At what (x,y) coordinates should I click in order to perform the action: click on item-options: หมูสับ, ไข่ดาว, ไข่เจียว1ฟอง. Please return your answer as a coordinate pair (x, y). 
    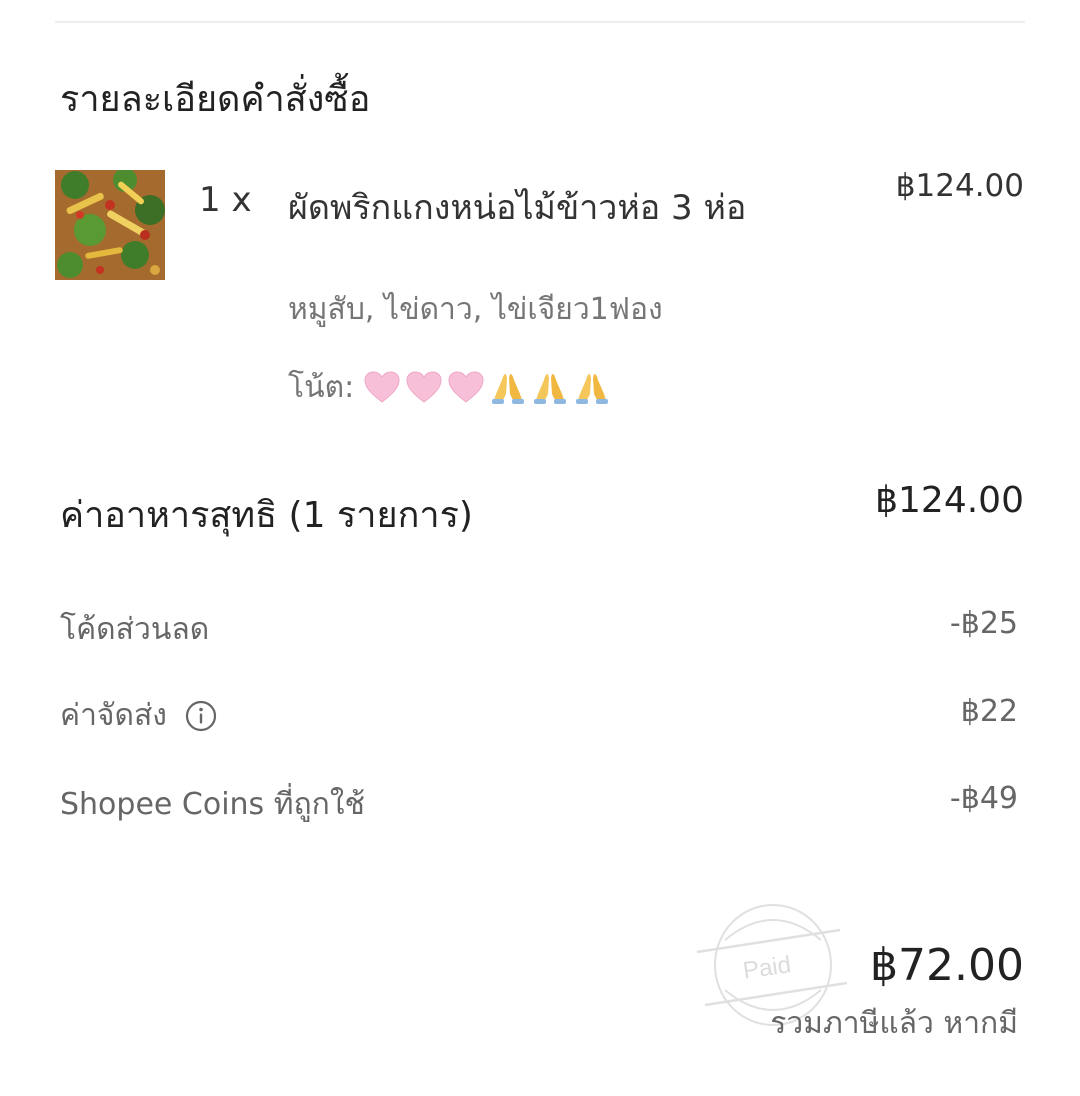
    Looking at the image, I should click on (475, 309).